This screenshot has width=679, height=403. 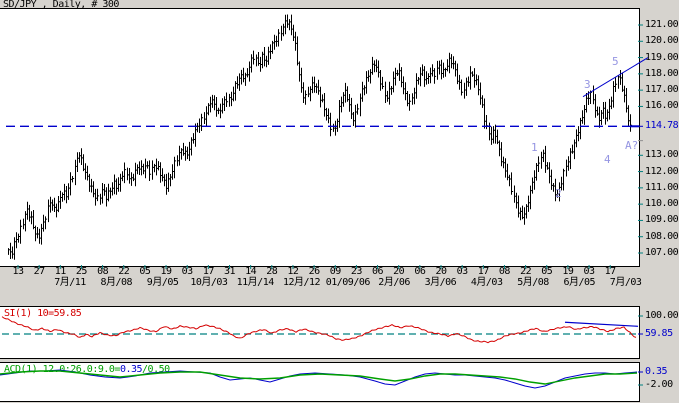 What do you see at coordinates (662, 236) in the screenshot?
I see `price-axis-label: 108.00` at bounding box center [662, 236].